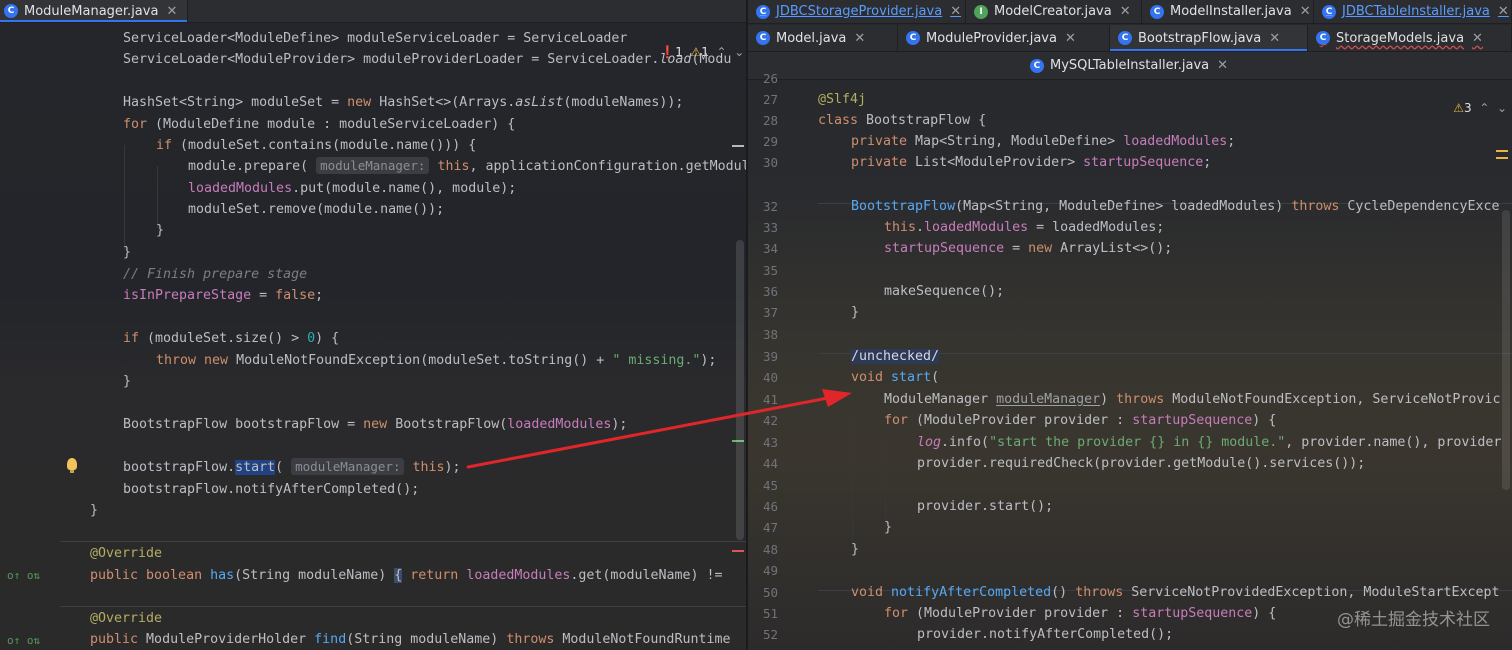 This screenshot has width=1512, height=650. I want to click on line-number: 52, so click(770, 634).